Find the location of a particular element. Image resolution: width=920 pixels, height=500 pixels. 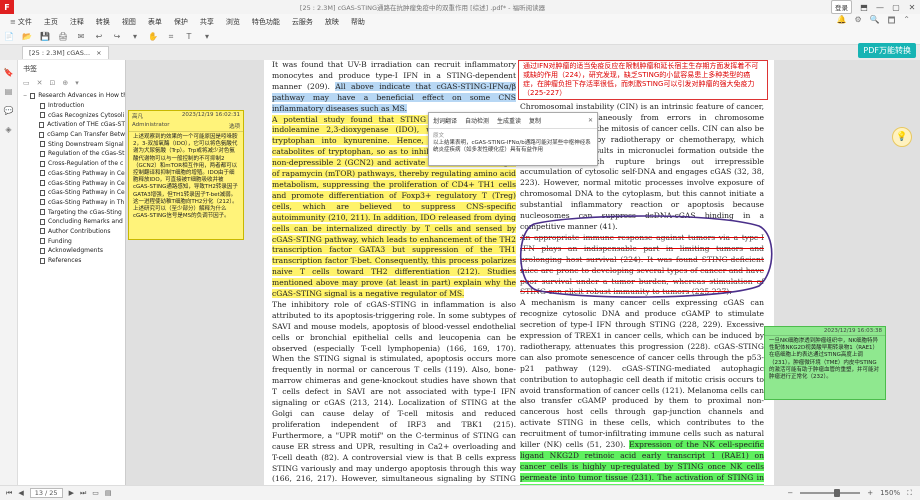

window-icon: 🗖 is located at coordinates (892, 22).